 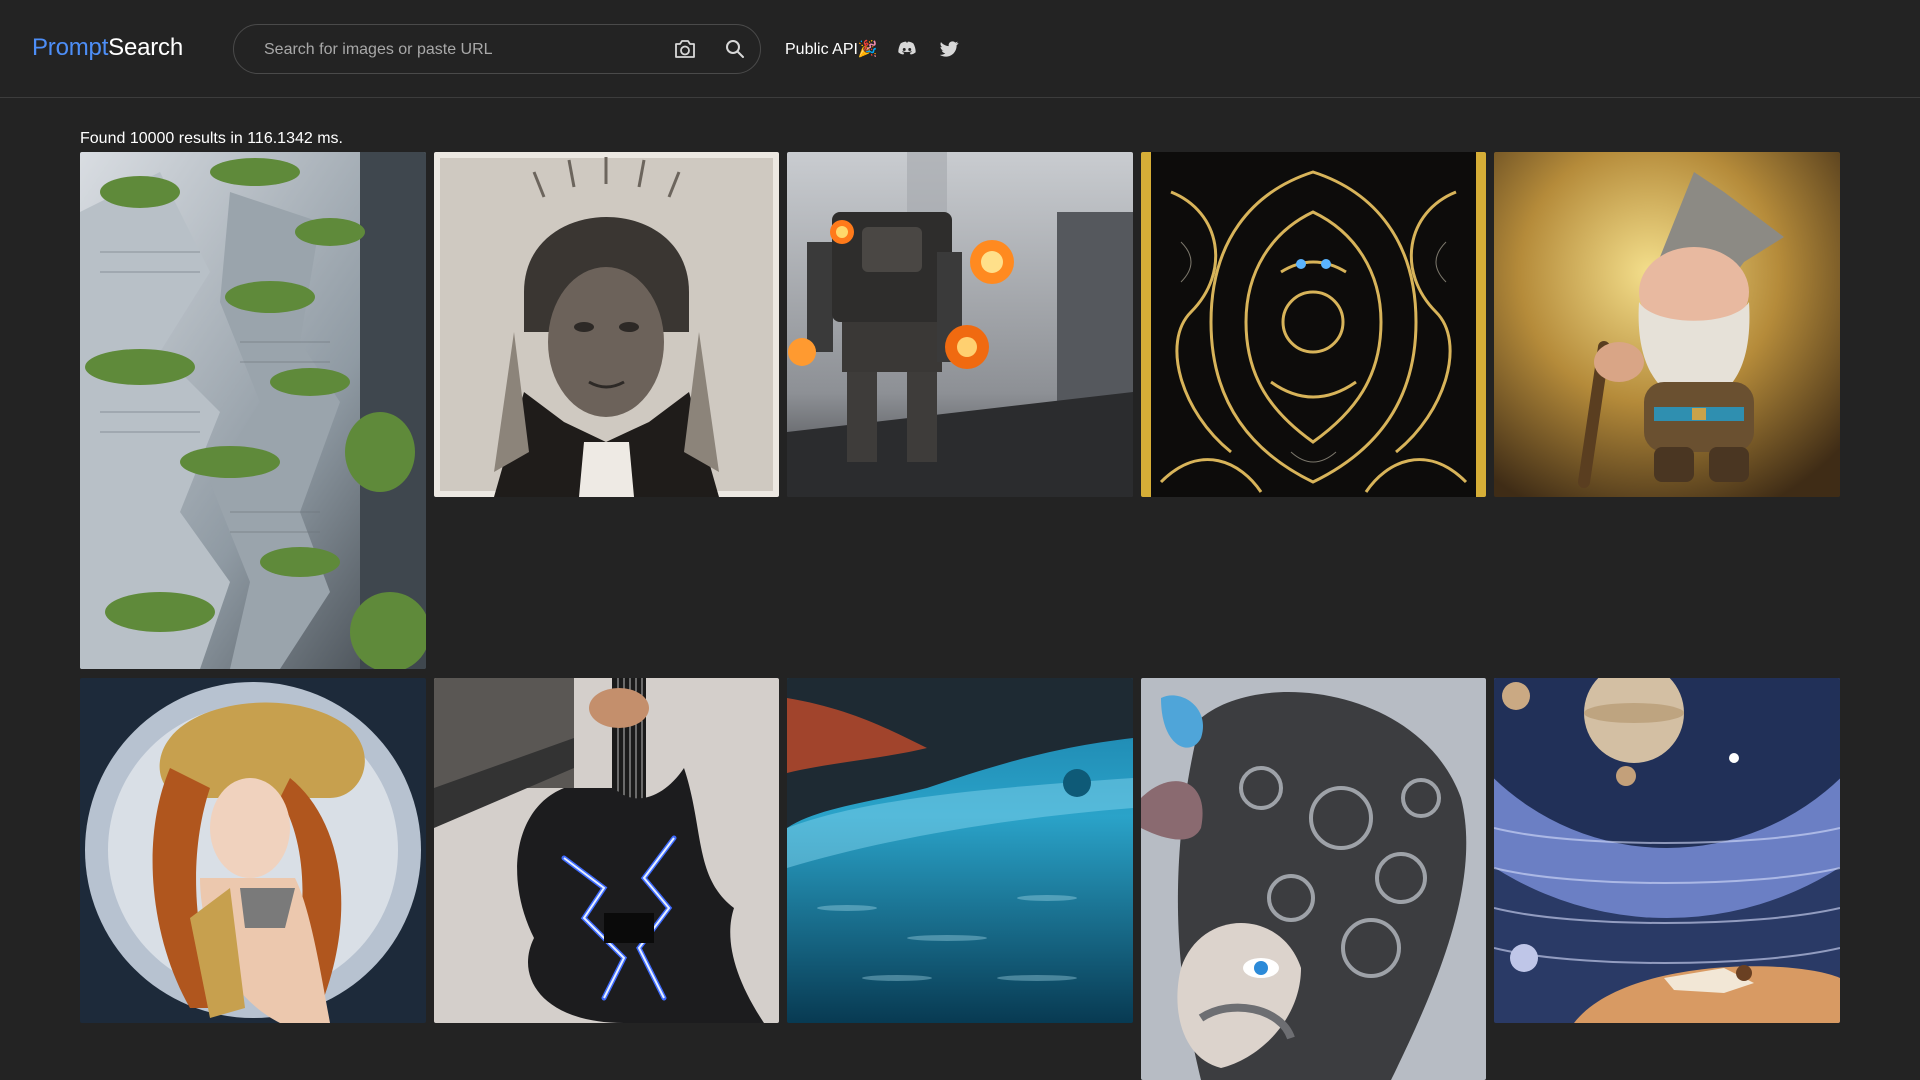 What do you see at coordinates (831, 49) in the screenshot?
I see `public-api-link: Public API🎉` at bounding box center [831, 49].